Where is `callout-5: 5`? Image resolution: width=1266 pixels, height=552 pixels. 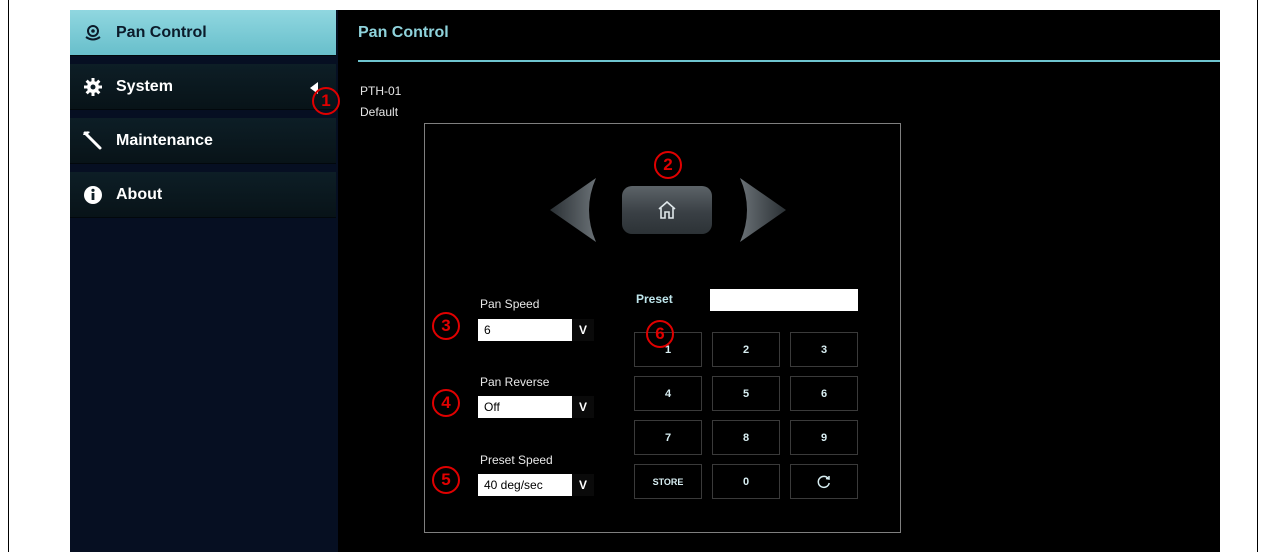 callout-5: 5 is located at coordinates (446, 480).